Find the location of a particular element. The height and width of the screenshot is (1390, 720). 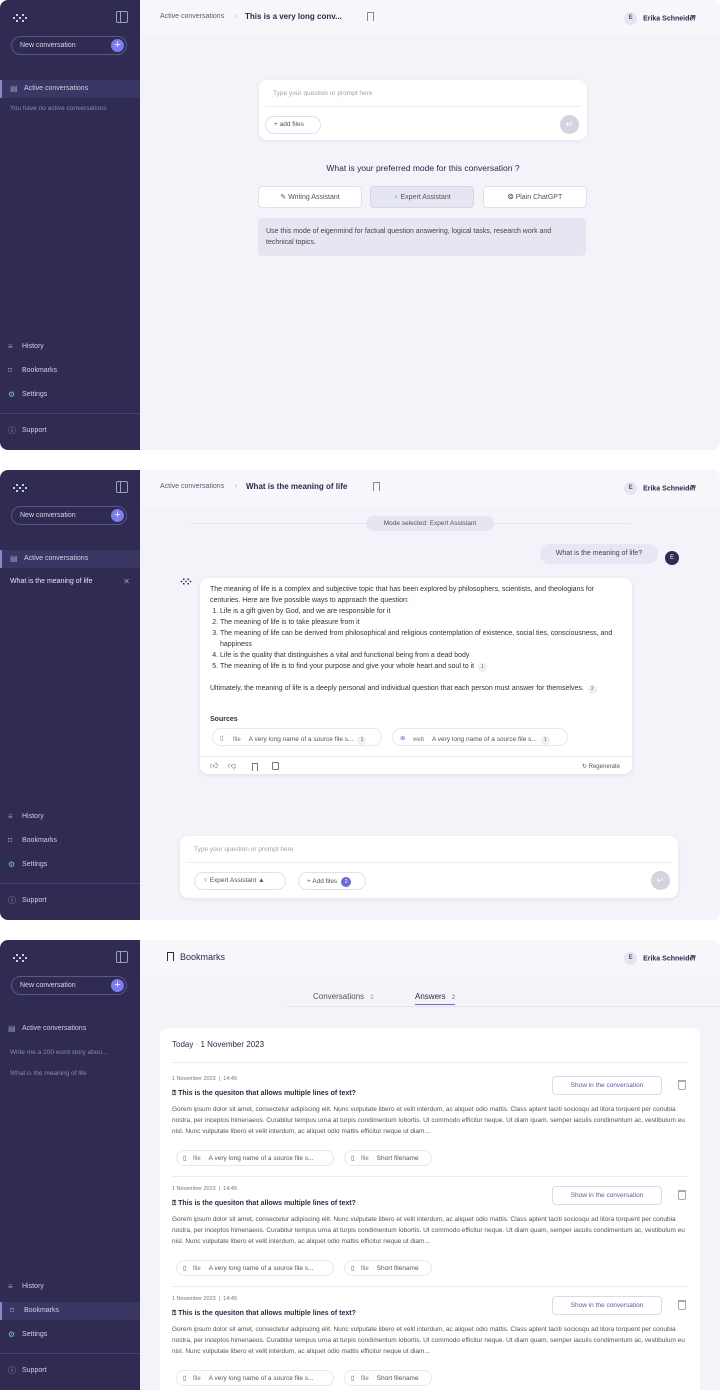

citation-badge: 1 is located at coordinates (483, 667).